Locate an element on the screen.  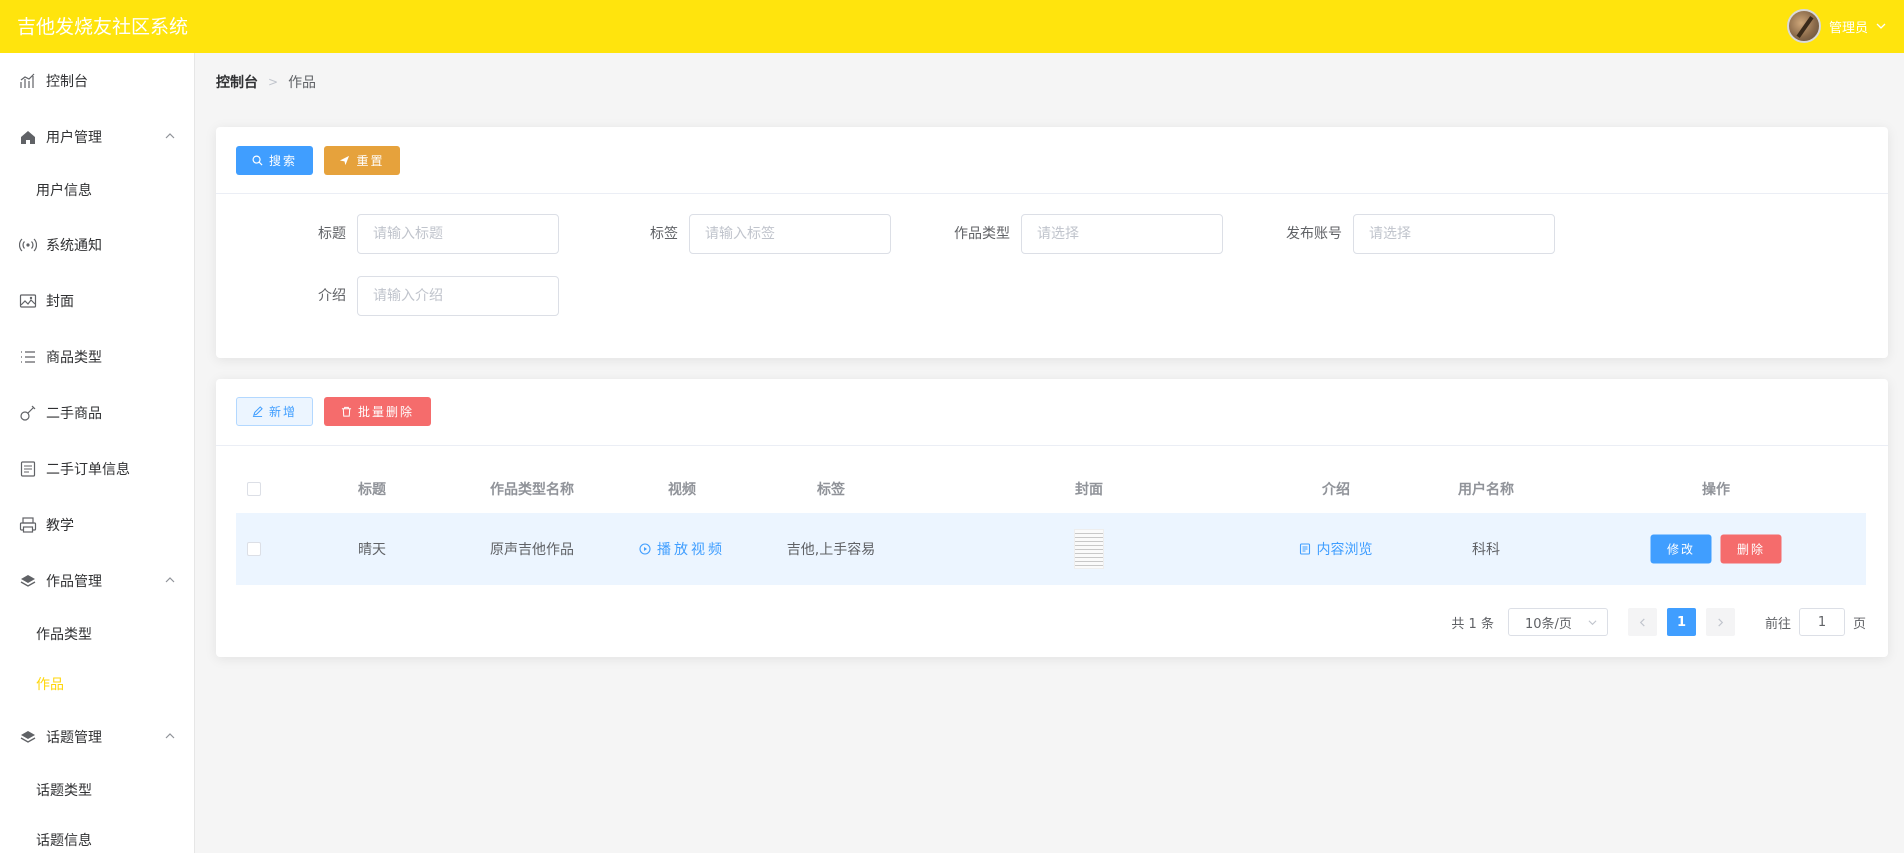
col-type-name: 作品类型名称 is located at coordinates (532, 490).